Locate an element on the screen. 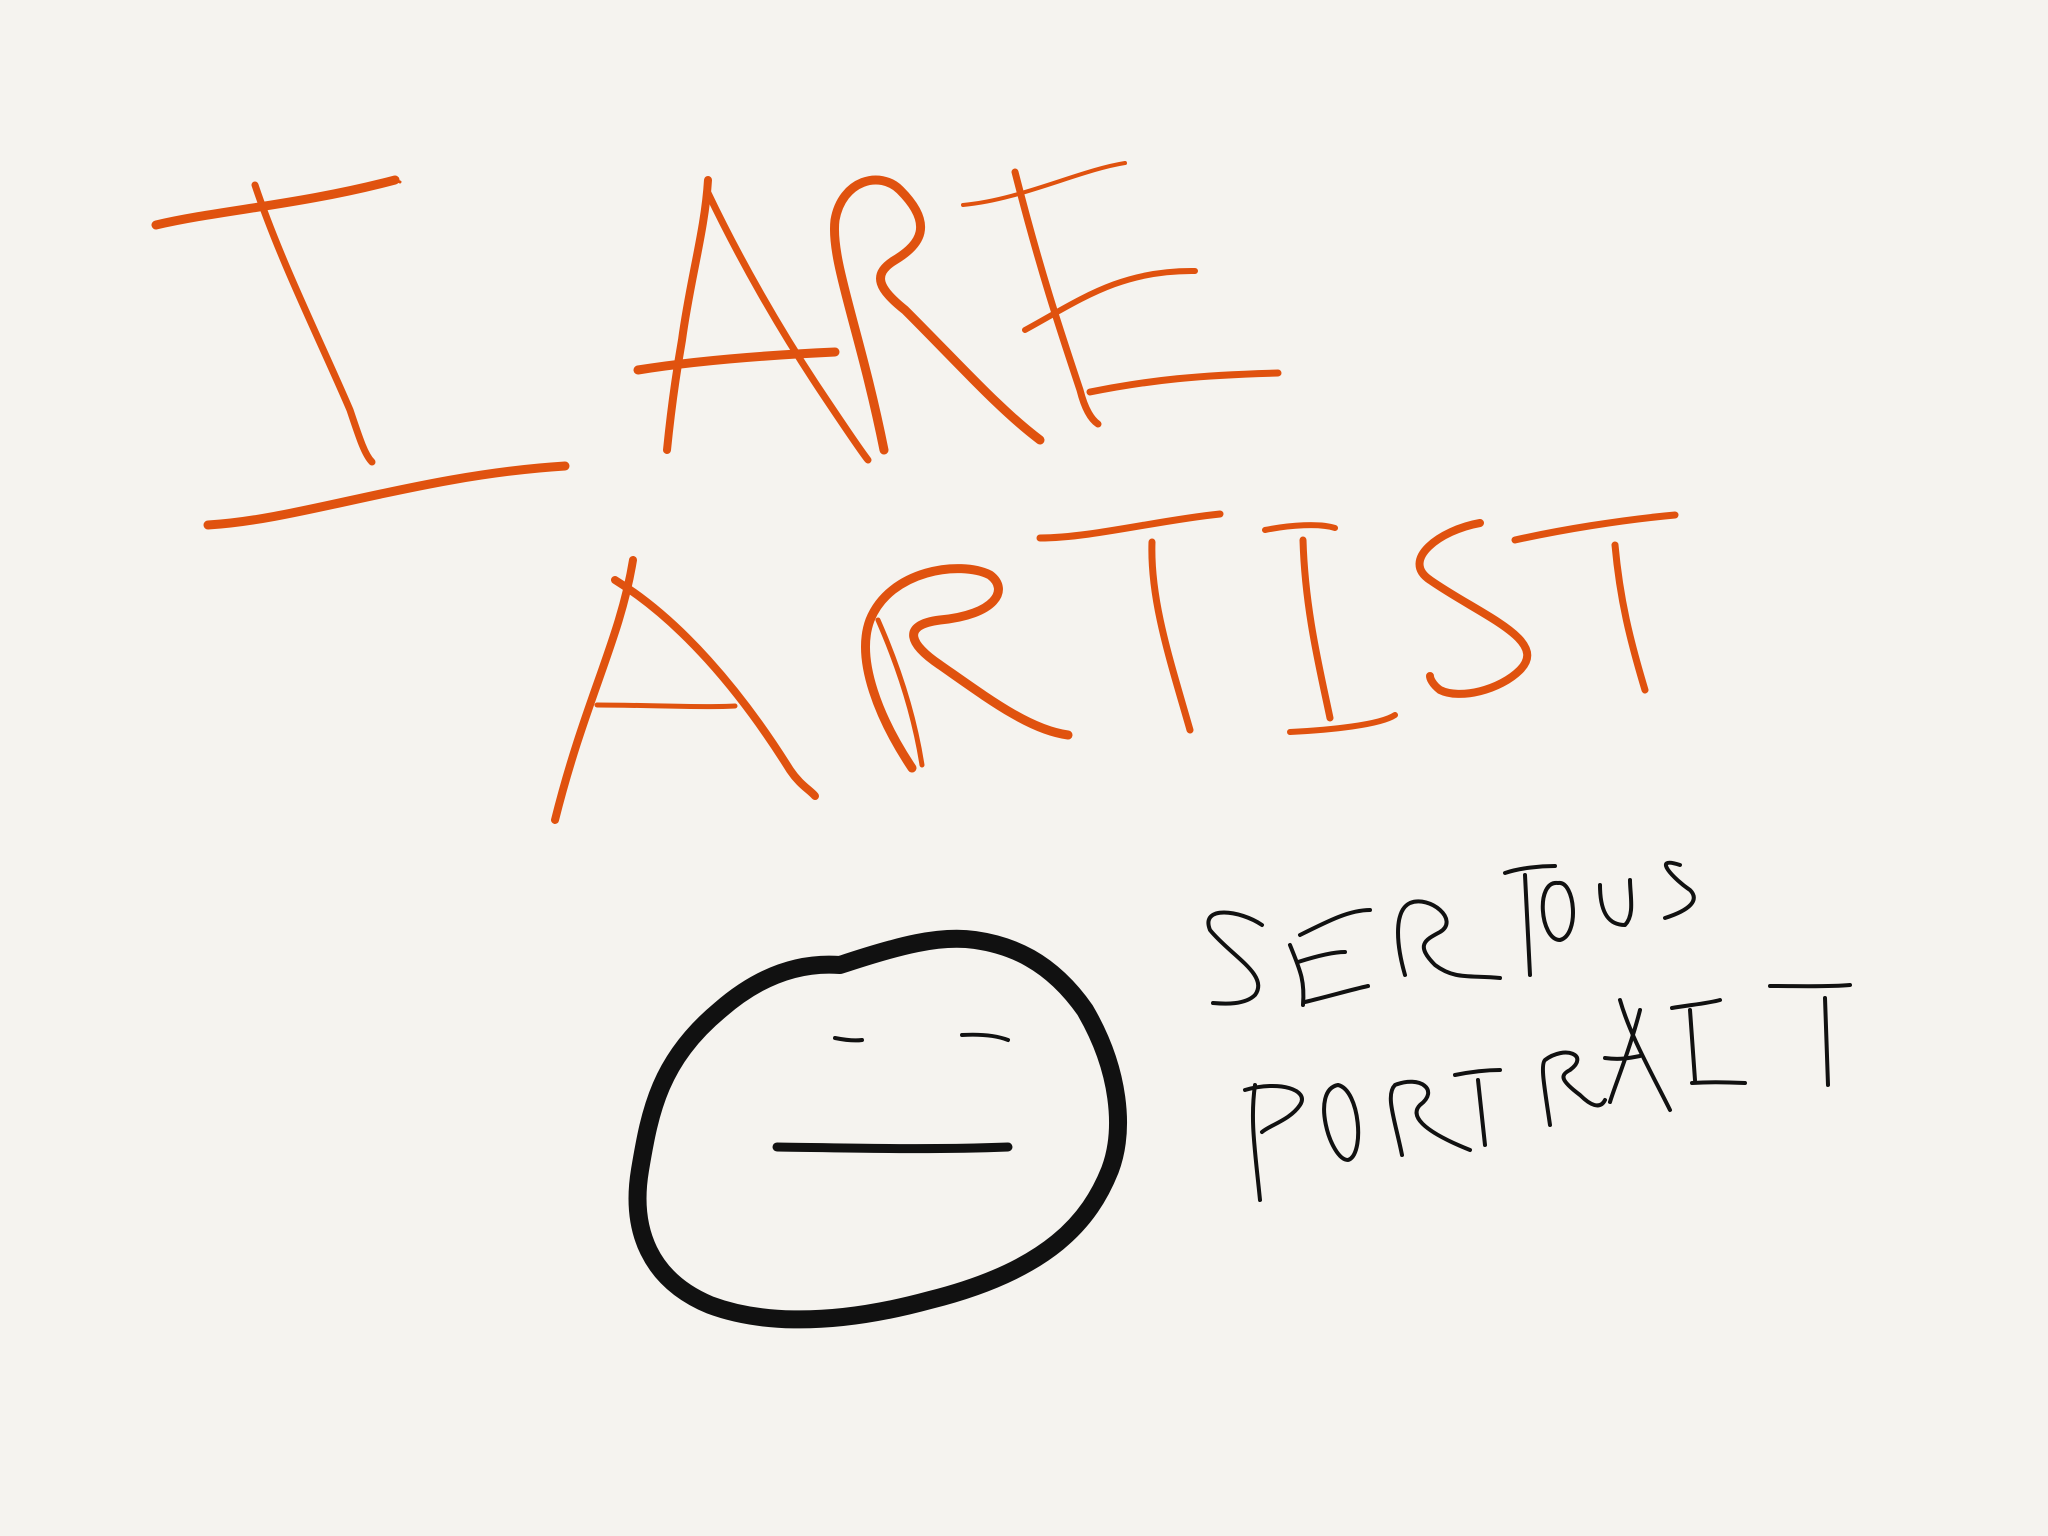  mouth is located at coordinates (892, 1148).